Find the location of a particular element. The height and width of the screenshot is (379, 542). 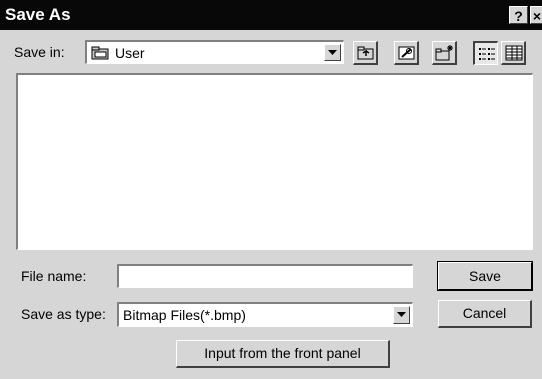

input-from-front-panel-button: Input from the front panel is located at coordinates (283, 354).